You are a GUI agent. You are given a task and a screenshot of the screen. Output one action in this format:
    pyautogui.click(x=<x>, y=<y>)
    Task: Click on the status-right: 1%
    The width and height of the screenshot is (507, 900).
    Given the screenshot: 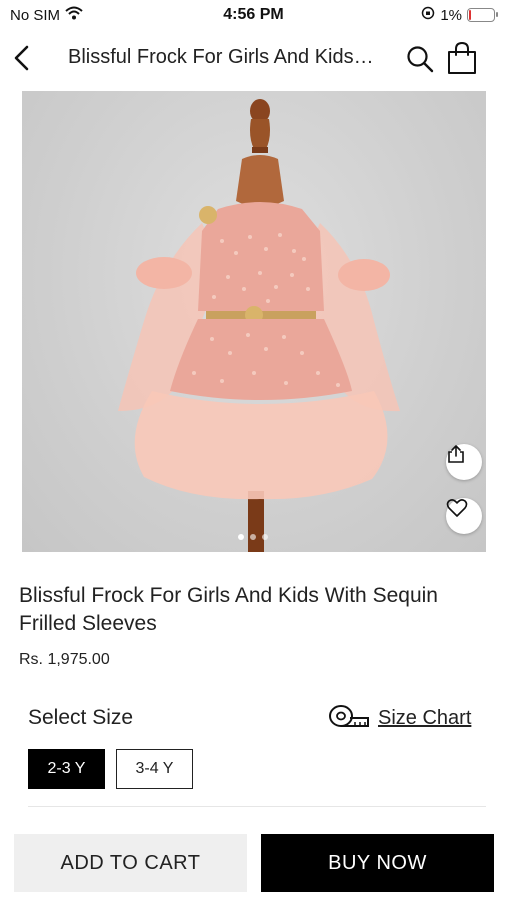 What is the action you would take?
    pyautogui.click(x=459, y=15)
    